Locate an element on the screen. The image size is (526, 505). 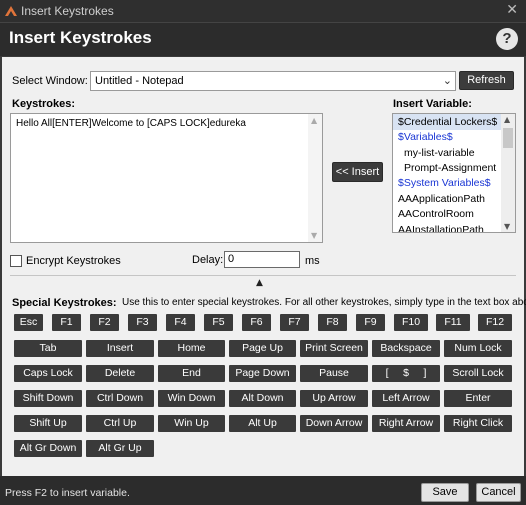
key-shift-up: Shift Up is located at coordinates (48, 423).